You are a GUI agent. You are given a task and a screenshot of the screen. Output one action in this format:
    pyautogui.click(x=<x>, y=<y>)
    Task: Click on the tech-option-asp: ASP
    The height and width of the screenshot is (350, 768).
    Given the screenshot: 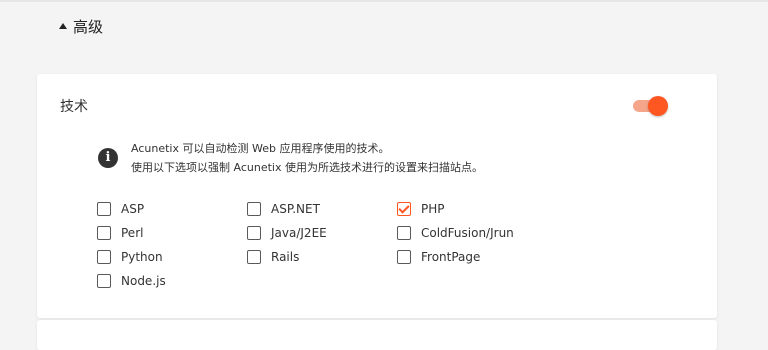 What is the action you would take?
    pyautogui.click(x=120, y=209)
    